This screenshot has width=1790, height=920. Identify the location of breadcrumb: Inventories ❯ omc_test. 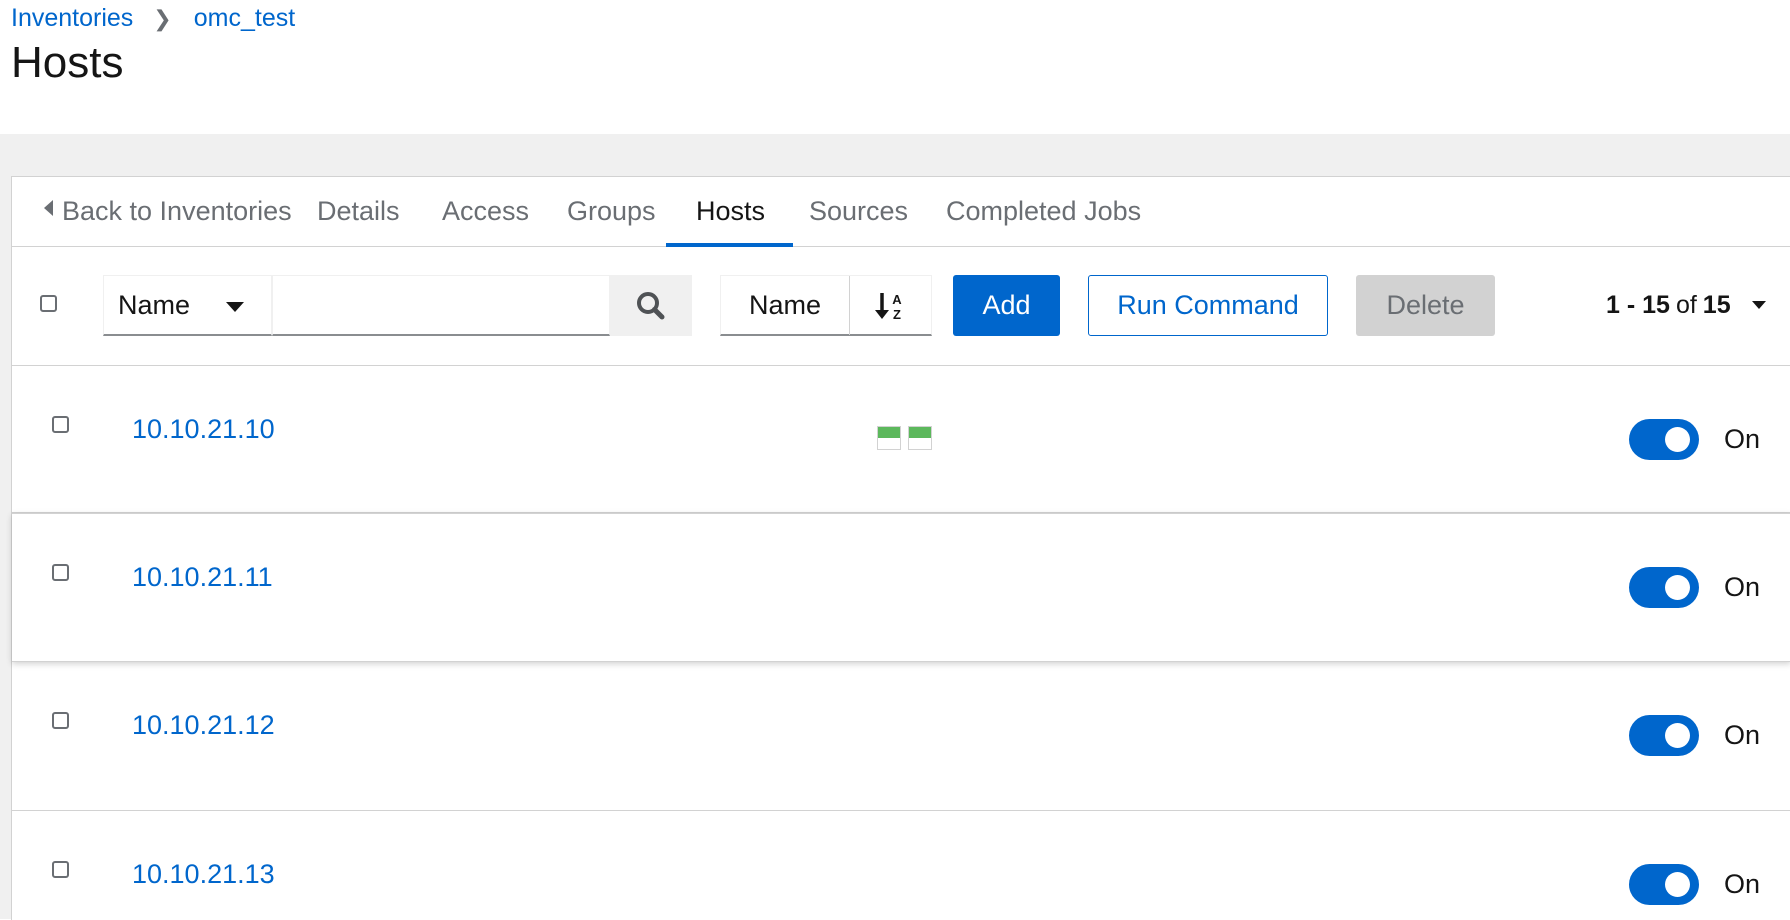
(153, 18).